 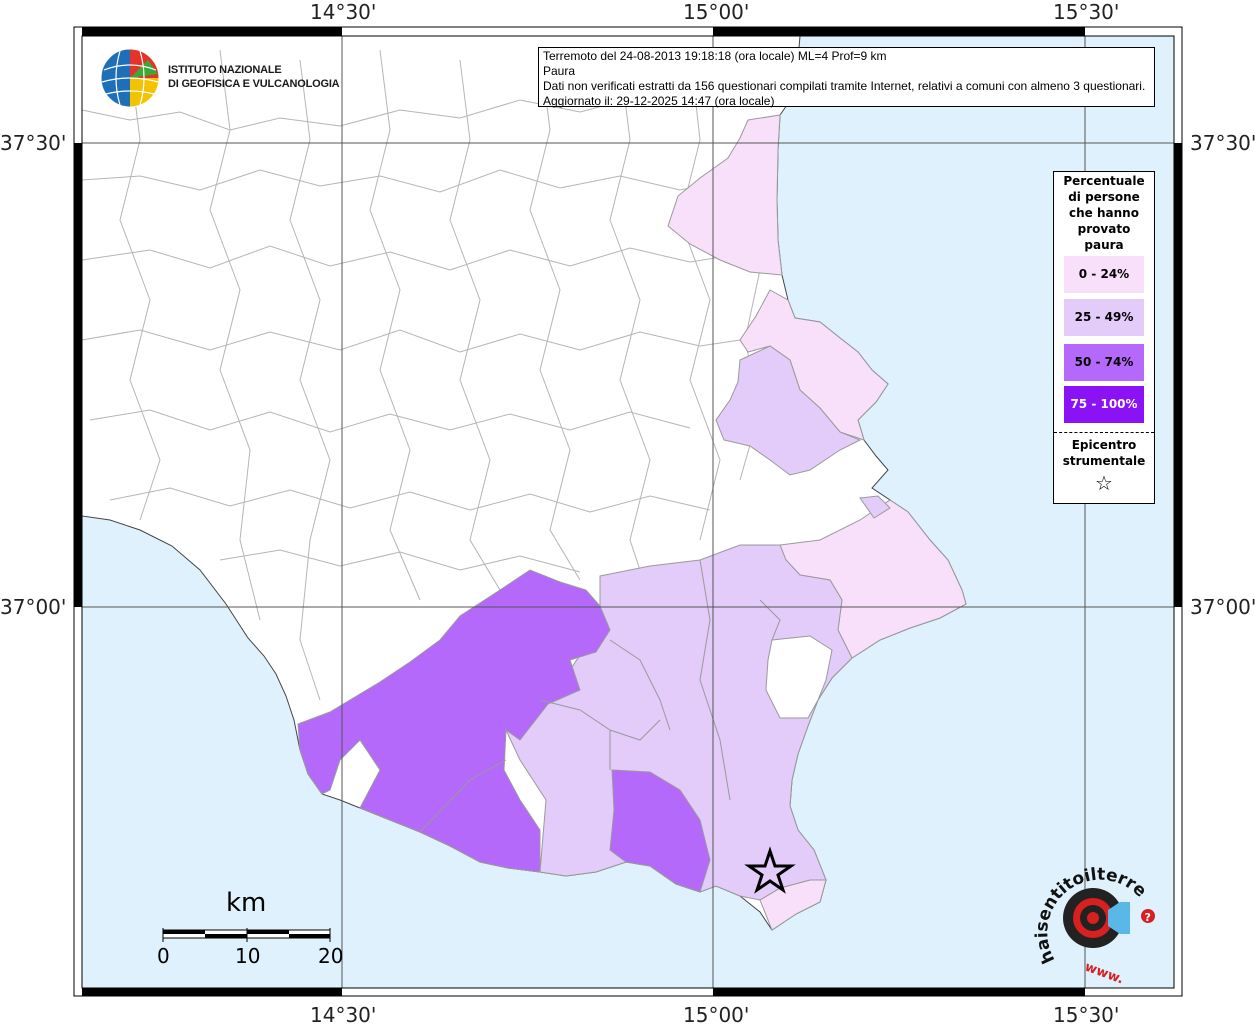 What do you see at coordinates (248, 956) in the screenshot?
I see `scale-label: 10` at bounding box center [248, 956].